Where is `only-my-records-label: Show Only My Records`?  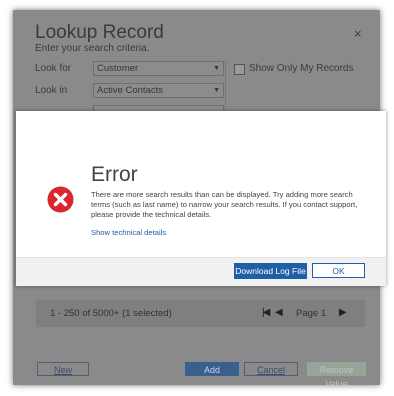 only-my-records-label: Show Only My Records is located at coordinates (301, 68).